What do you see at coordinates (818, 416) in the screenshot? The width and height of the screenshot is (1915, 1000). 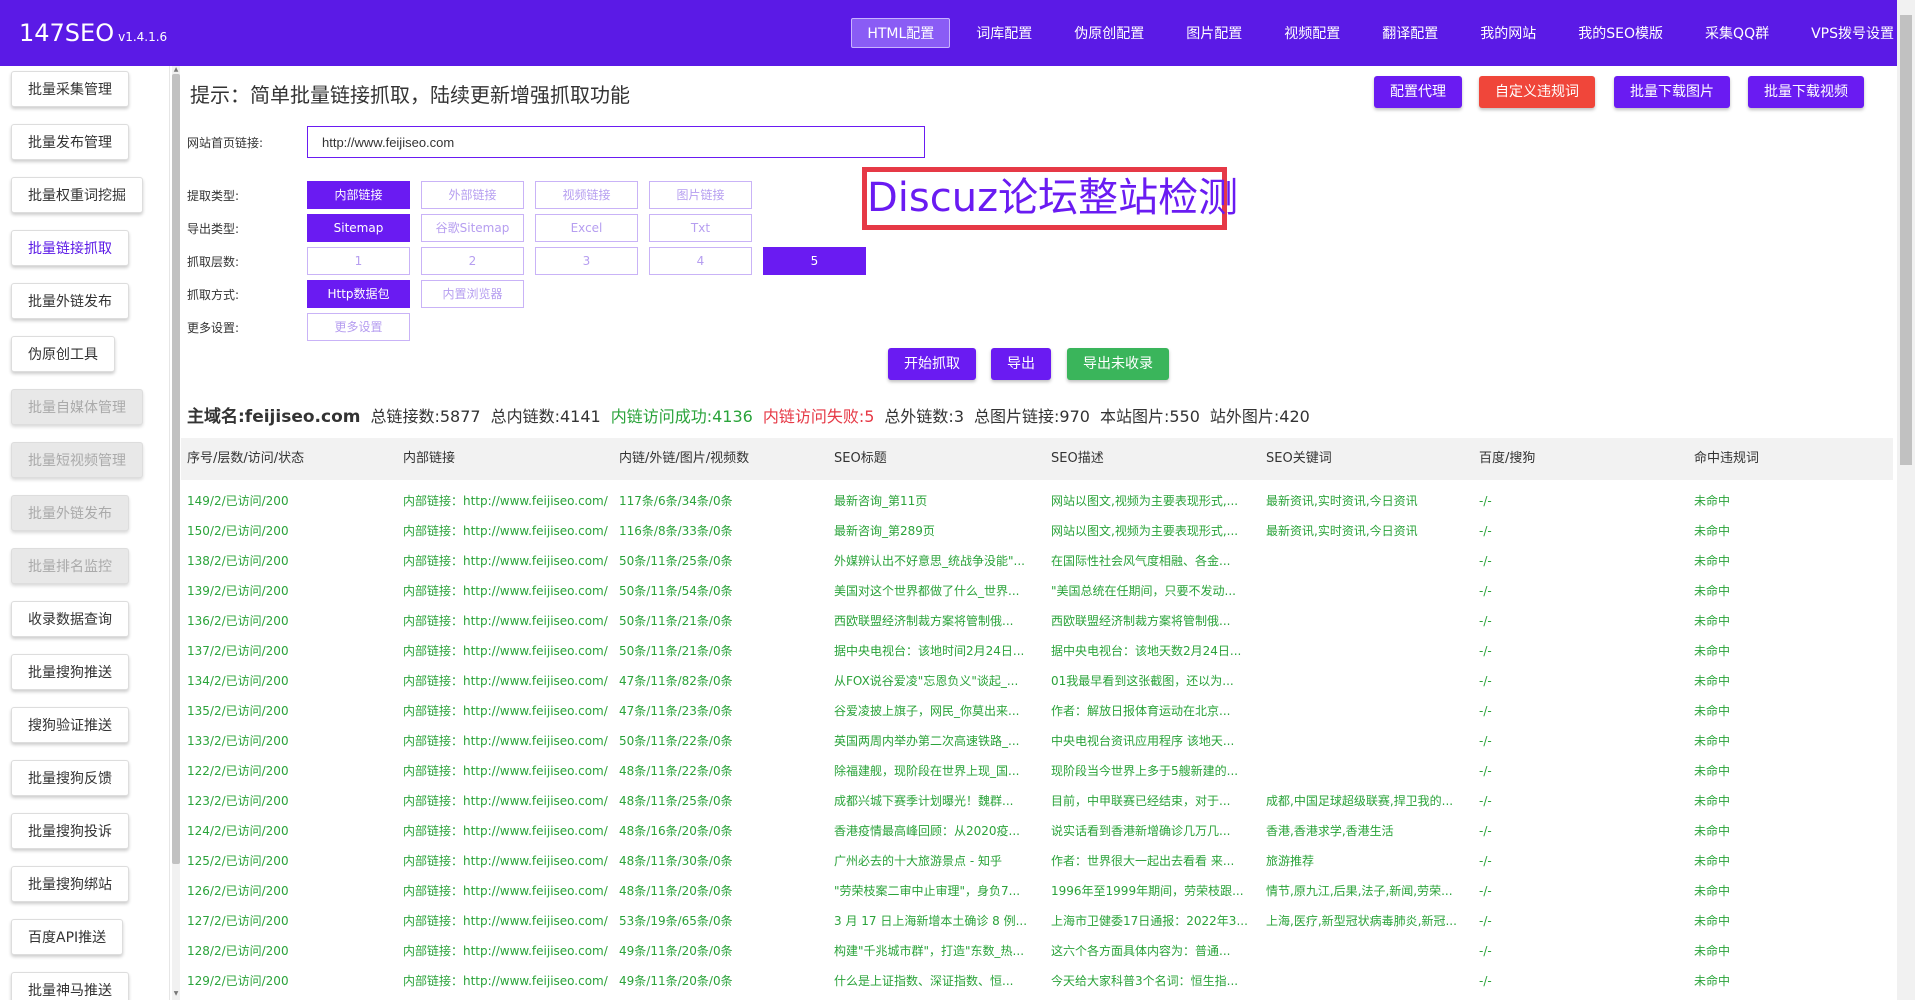 I see `stat-internal-fail: 内链访问失败:5` at bounding box center [818, 416].